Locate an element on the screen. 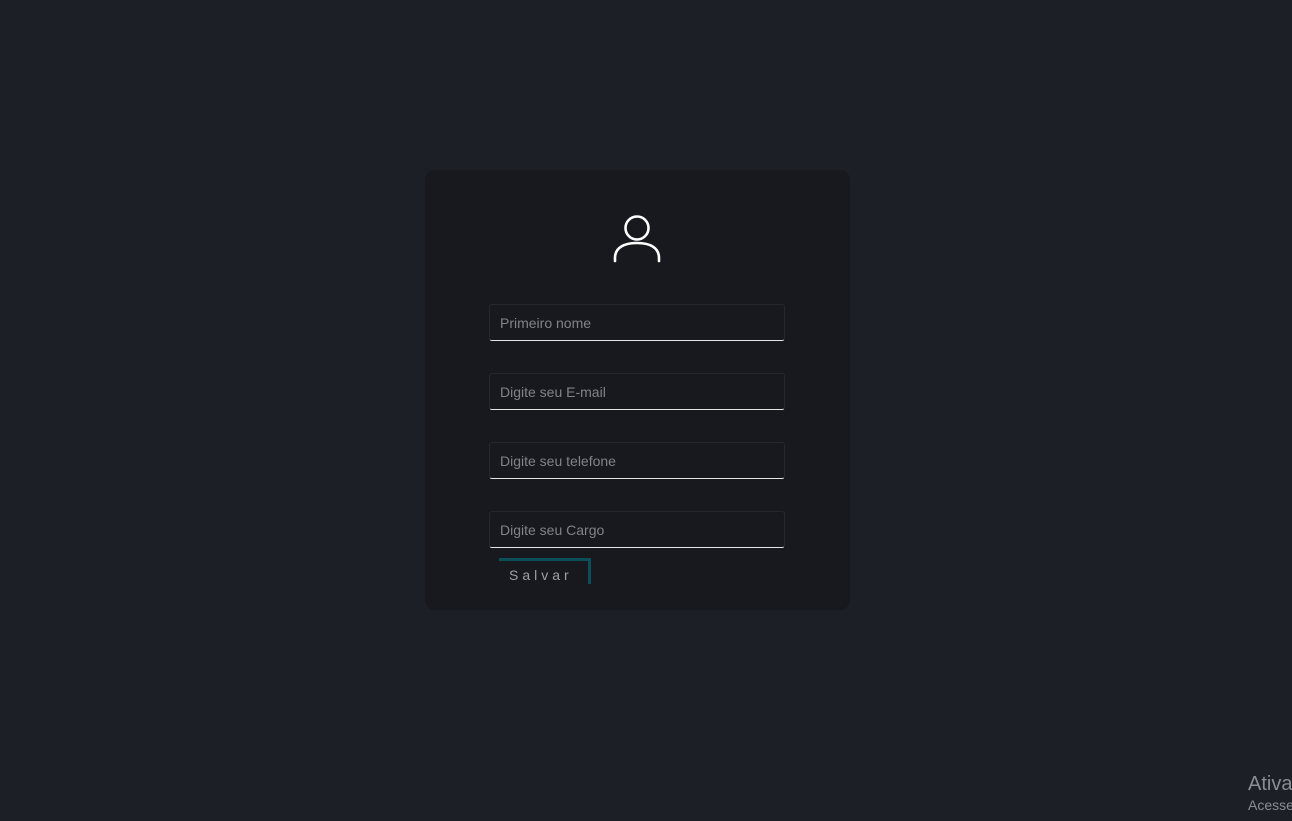 The height and width of the screenshot is (821, 1292). windows-activation-watermark: Ativa Acesse is located at coordinates (1270, 793).